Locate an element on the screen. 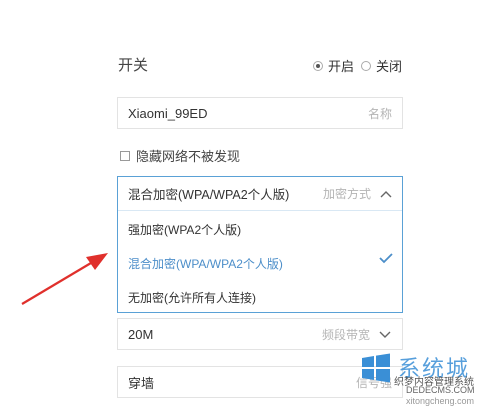 The height and width of the screenshot is (406, 500). watermark-logo-icon is located at coordinates (376, 368).